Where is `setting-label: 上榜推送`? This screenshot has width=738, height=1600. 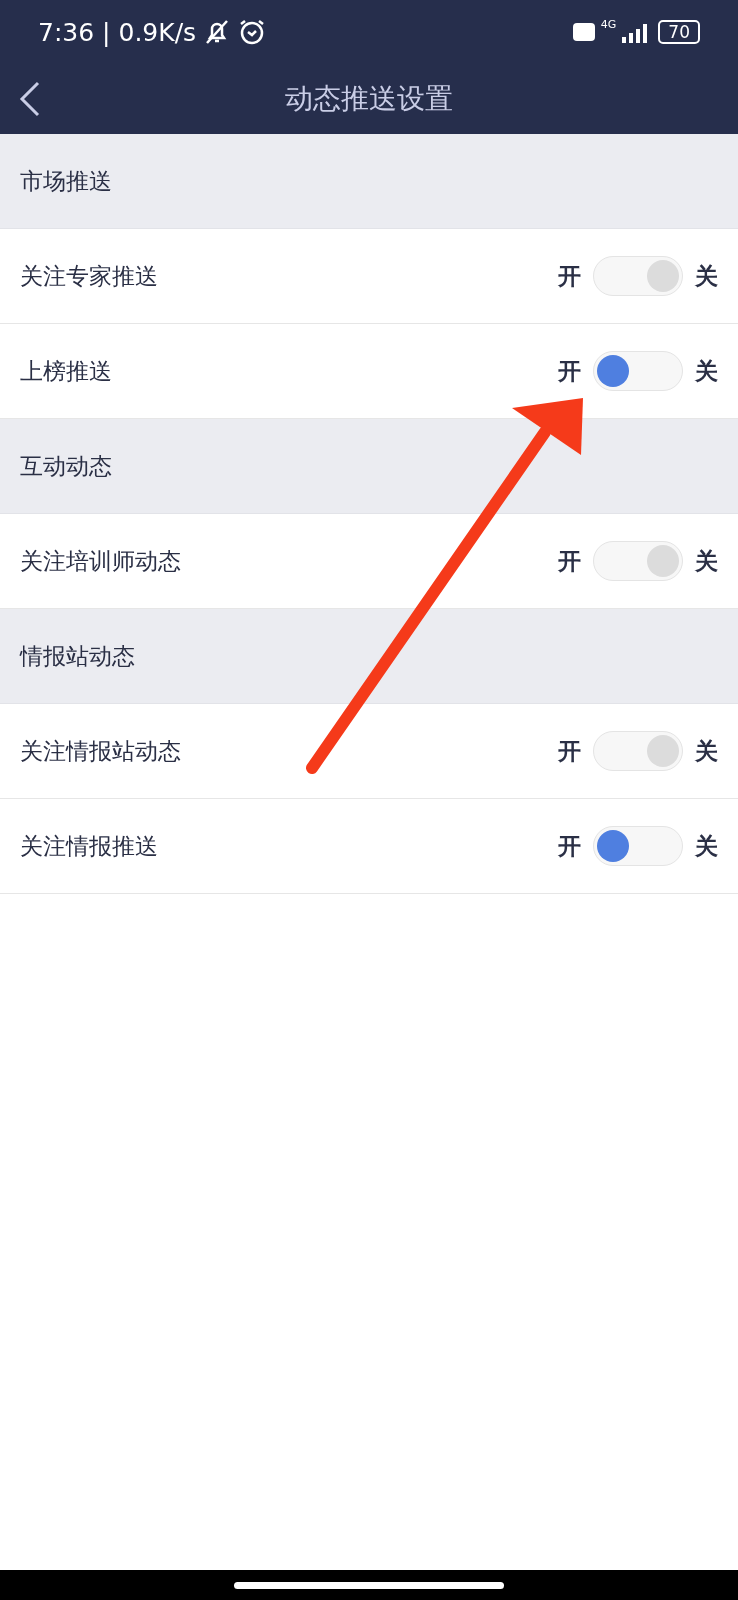
setting-label: 上榜推送 is located at coordinates (66, 371).